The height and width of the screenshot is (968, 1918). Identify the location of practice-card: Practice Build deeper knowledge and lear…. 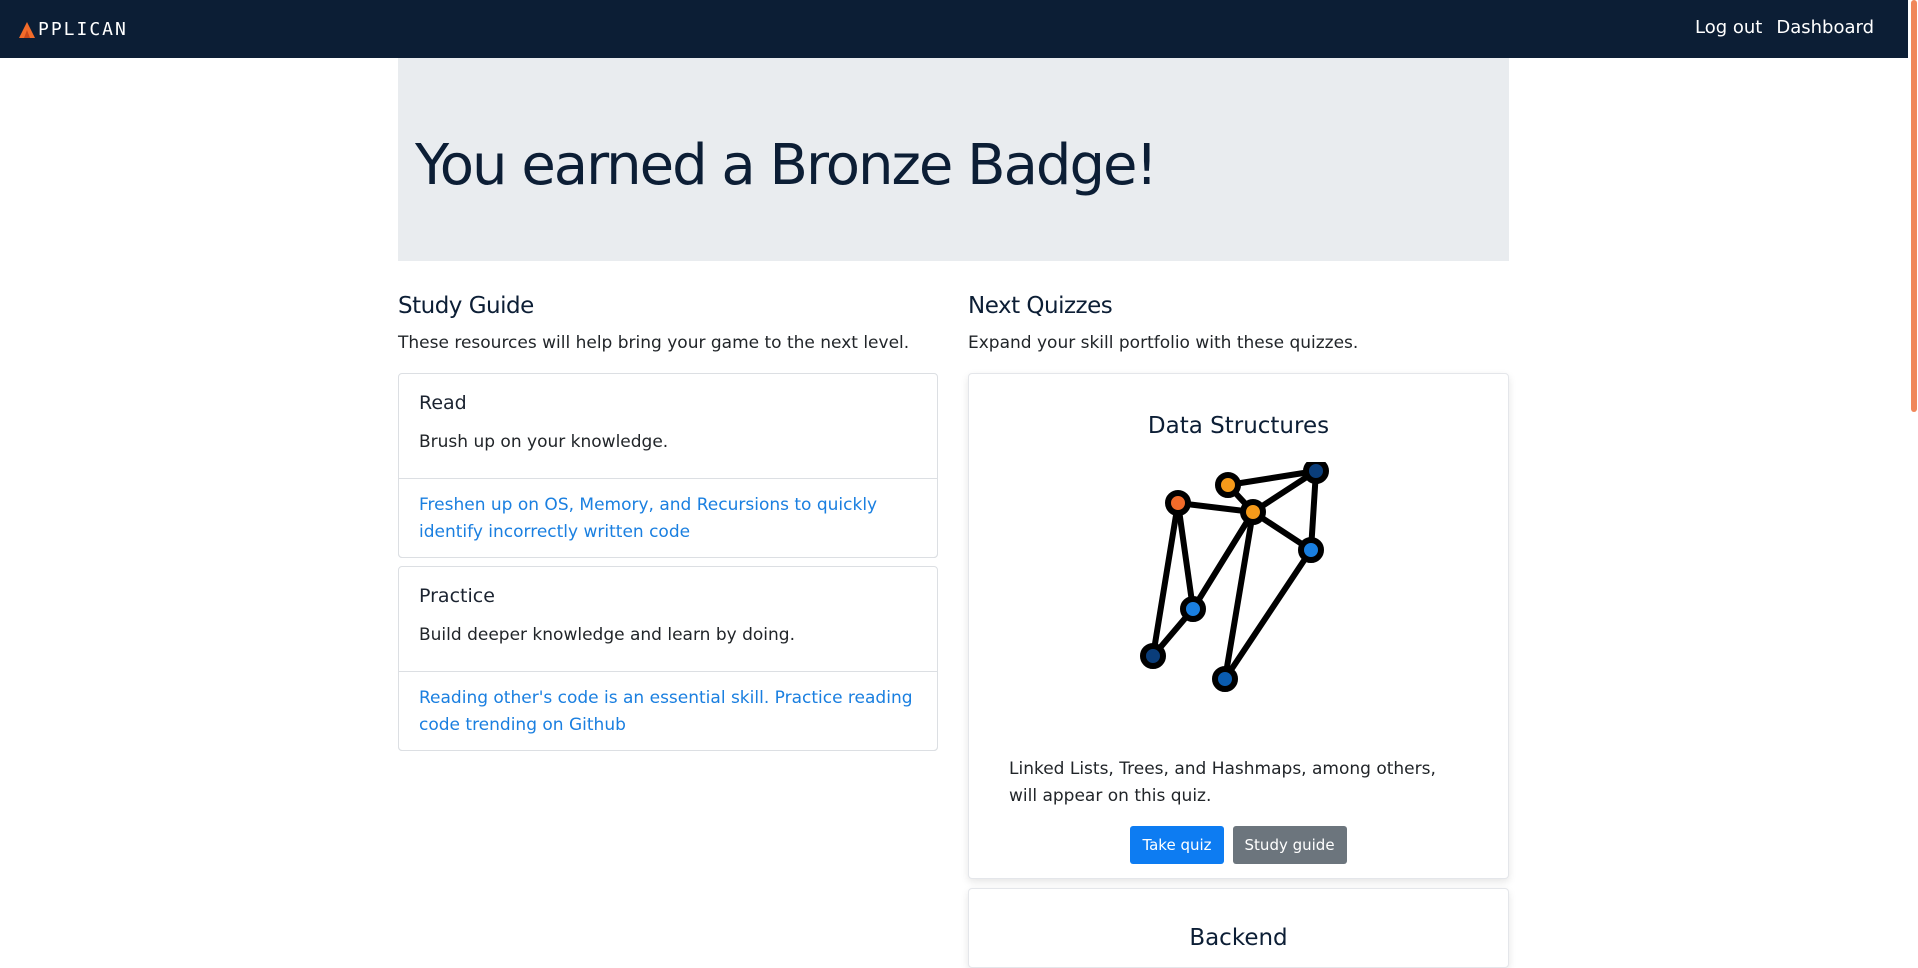
(668, 658).